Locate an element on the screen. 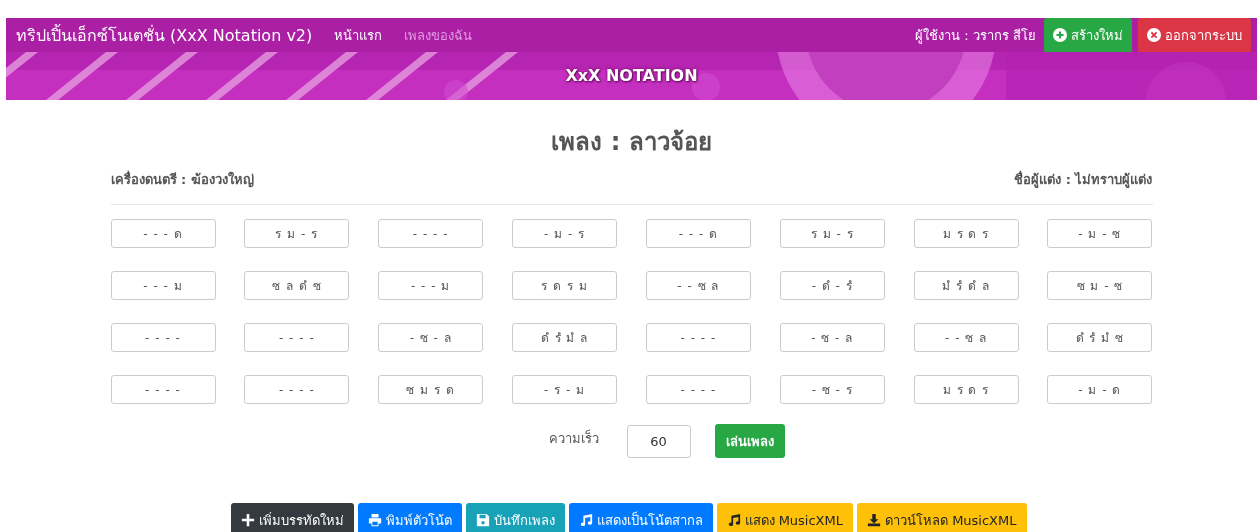  download-icon is located at coordinates (874, 520).